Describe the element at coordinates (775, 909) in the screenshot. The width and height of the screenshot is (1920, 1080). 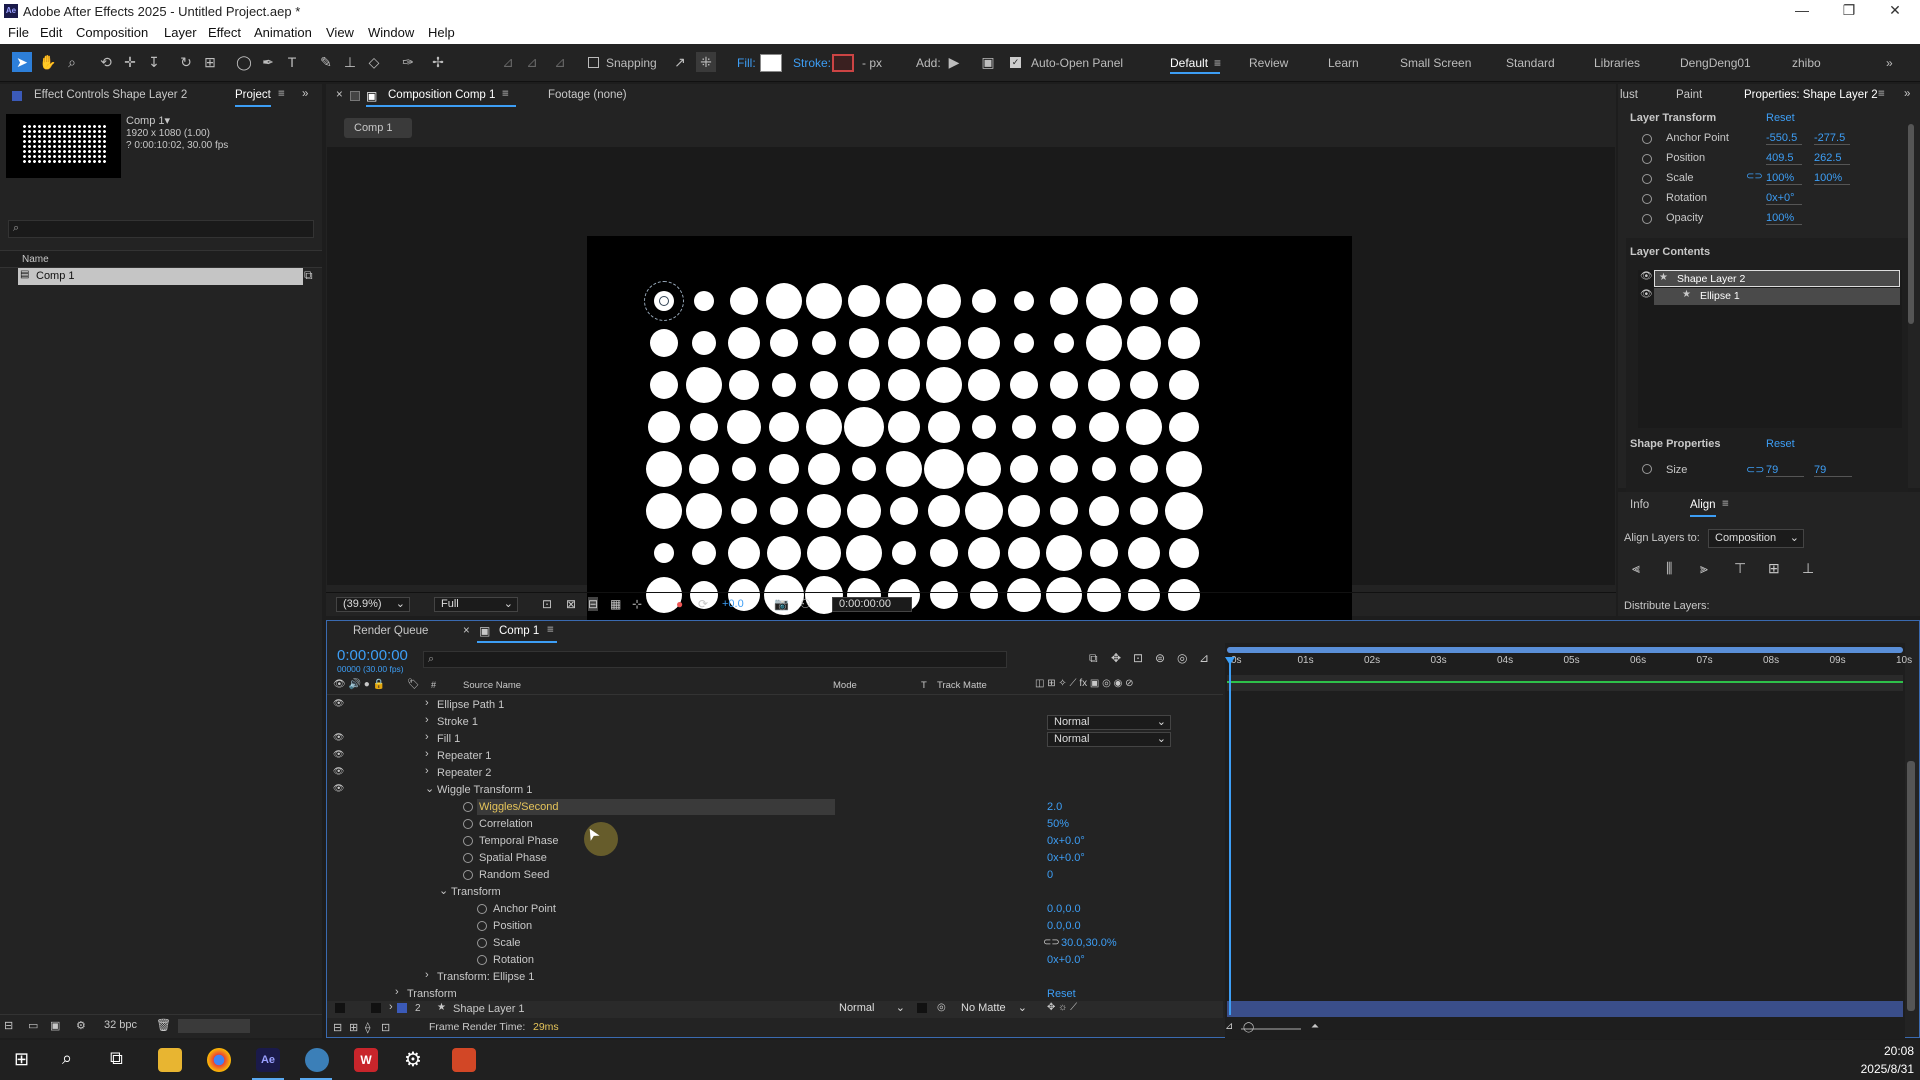
I see `timeline-property-row: Anchor Point 0.0,0.0` at that location.